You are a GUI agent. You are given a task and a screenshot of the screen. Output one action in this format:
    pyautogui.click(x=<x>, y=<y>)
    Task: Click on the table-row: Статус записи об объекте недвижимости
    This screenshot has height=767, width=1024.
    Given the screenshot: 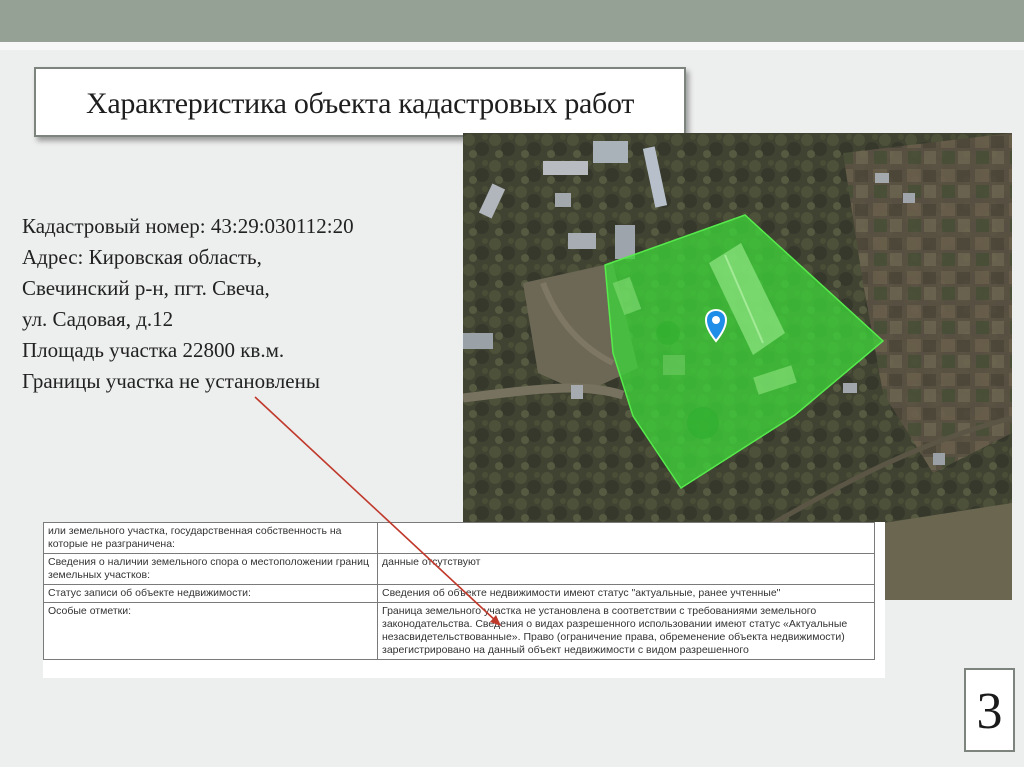 What is the action you would take?
    pyautogui.click(x=459, y=593)
    